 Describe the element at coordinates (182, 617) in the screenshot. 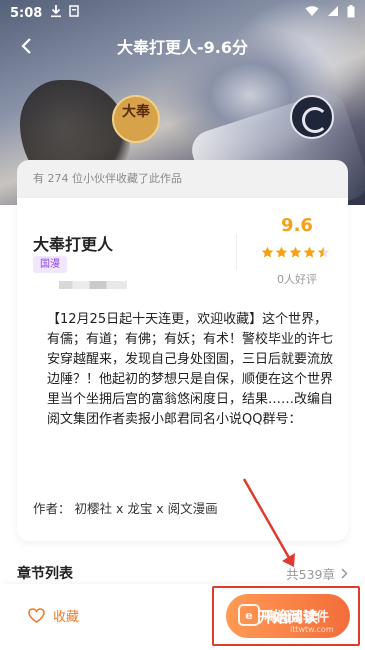

I see `bottom-action-bar: 收藏 开始阅读` at that location.